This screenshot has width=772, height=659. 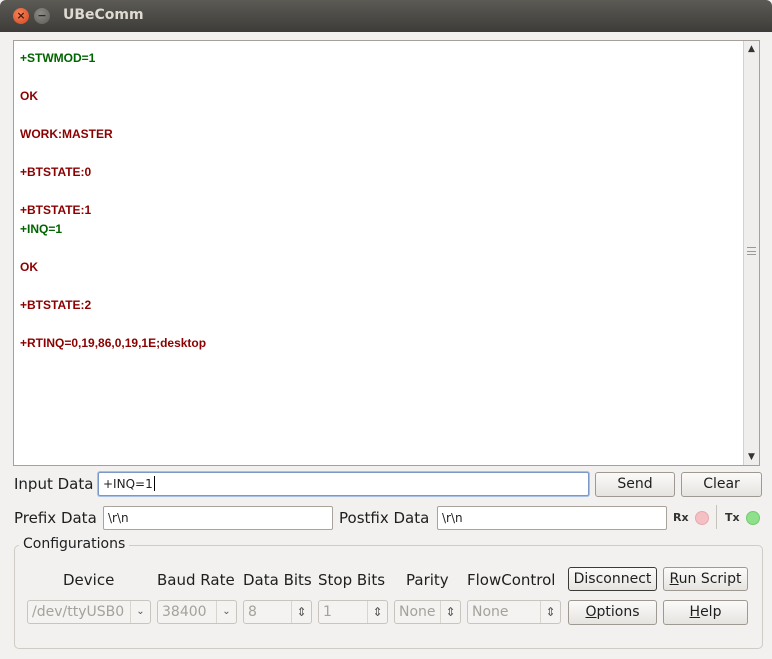 I want to click on tx-label: Tx, so click(x=732, y=517).